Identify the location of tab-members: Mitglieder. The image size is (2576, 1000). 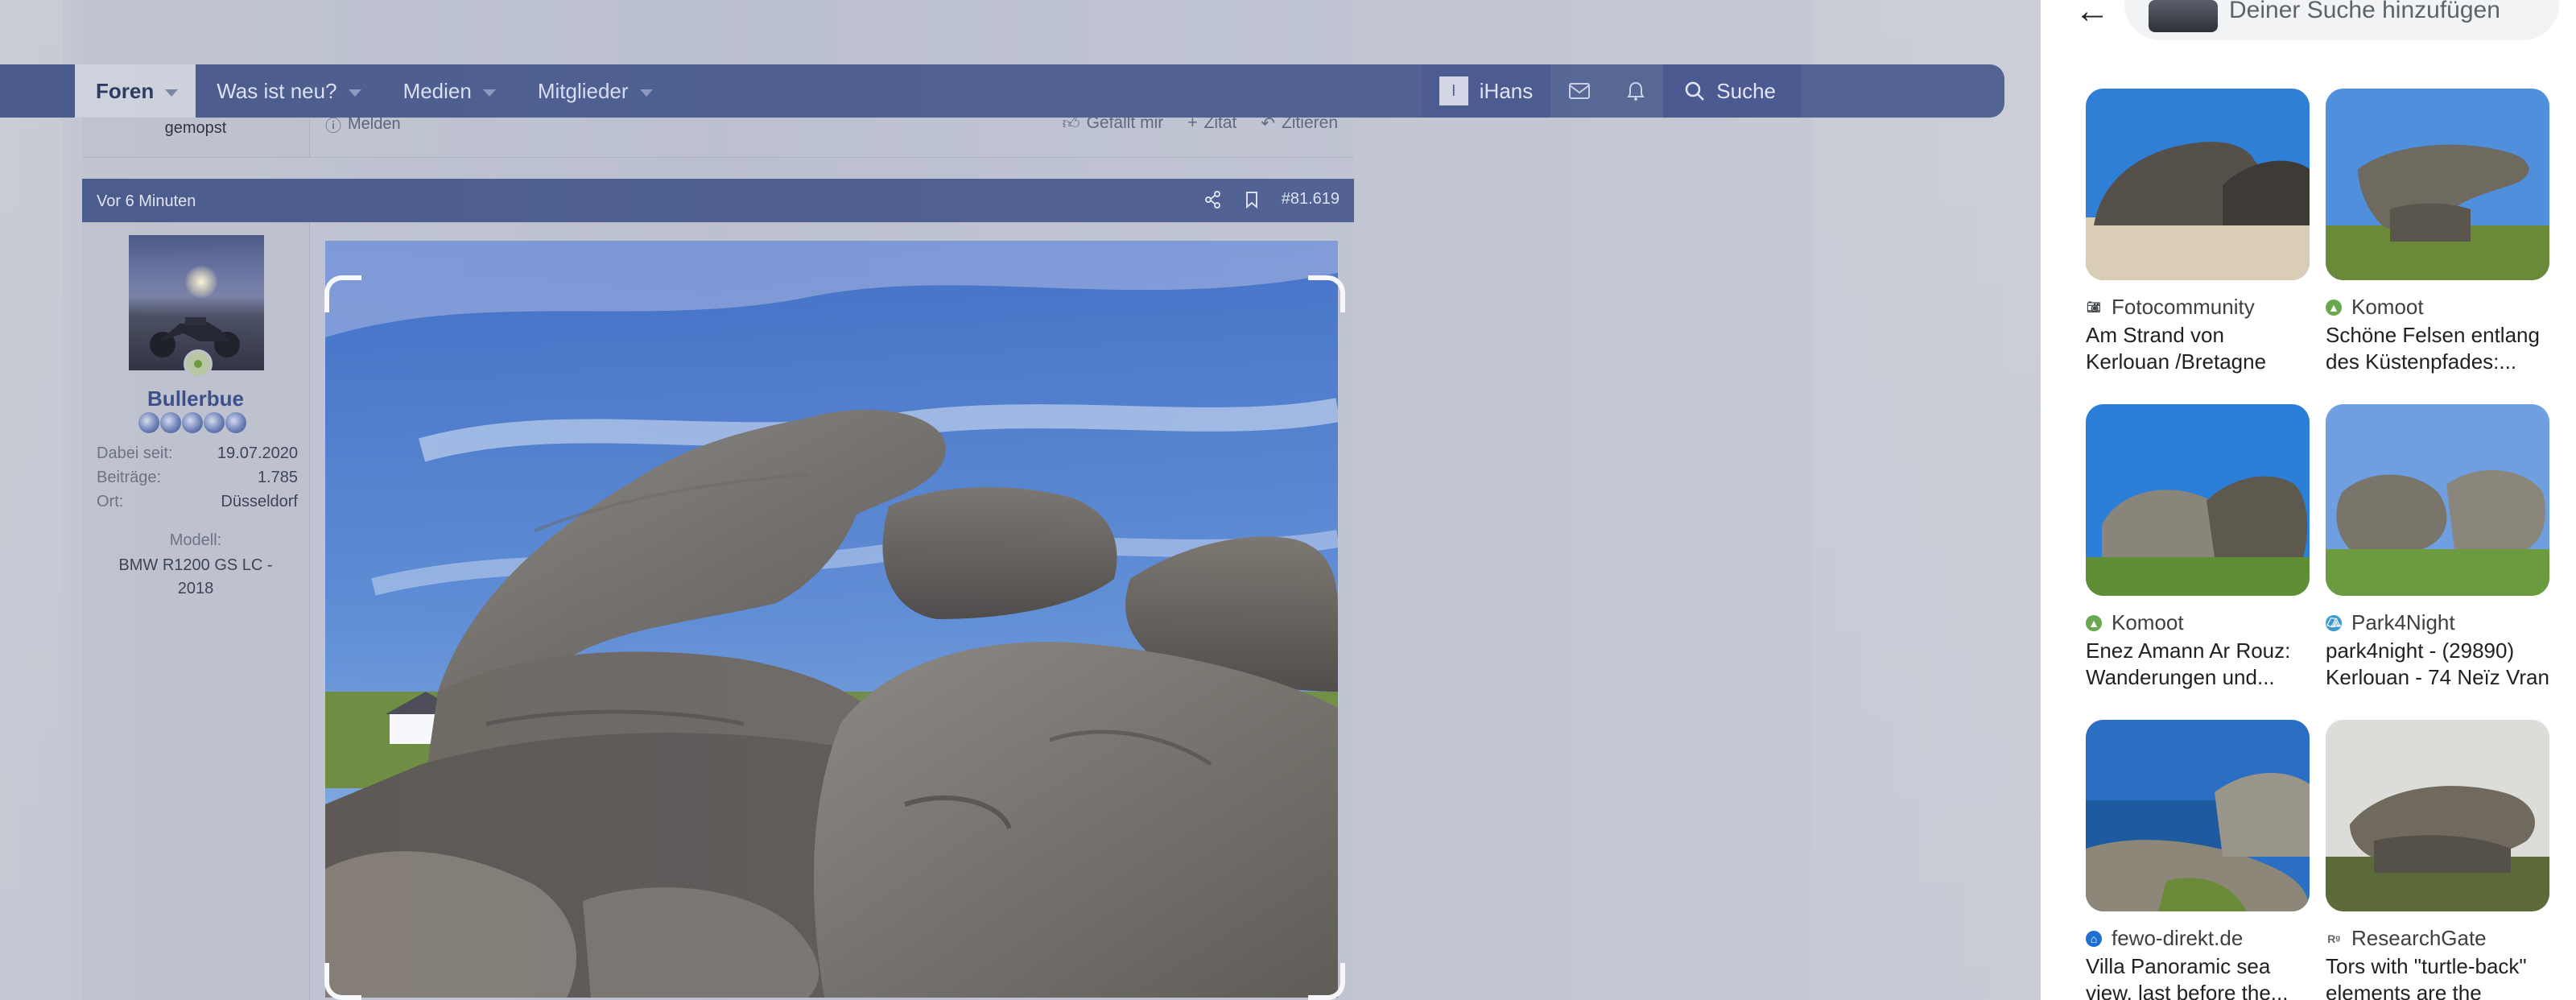
(595, 91).